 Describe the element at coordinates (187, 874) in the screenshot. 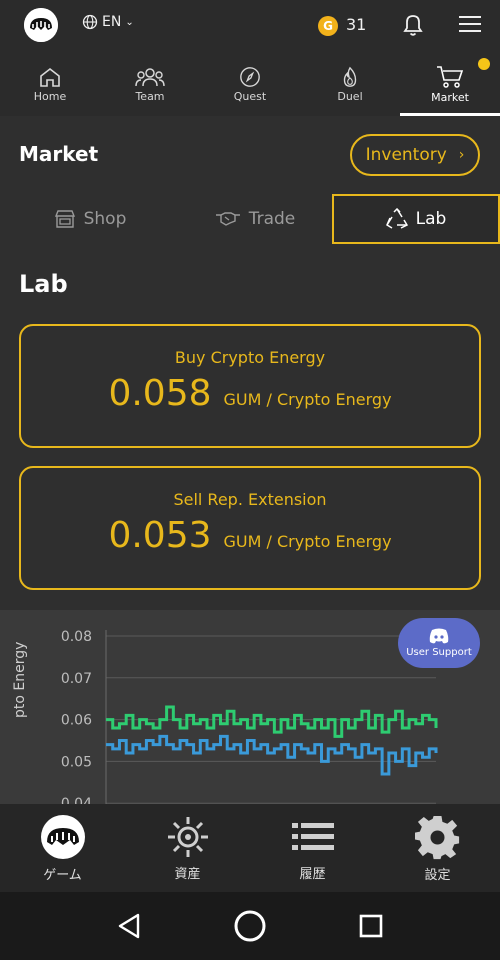

I see `bottom-label: 資産` at that location.